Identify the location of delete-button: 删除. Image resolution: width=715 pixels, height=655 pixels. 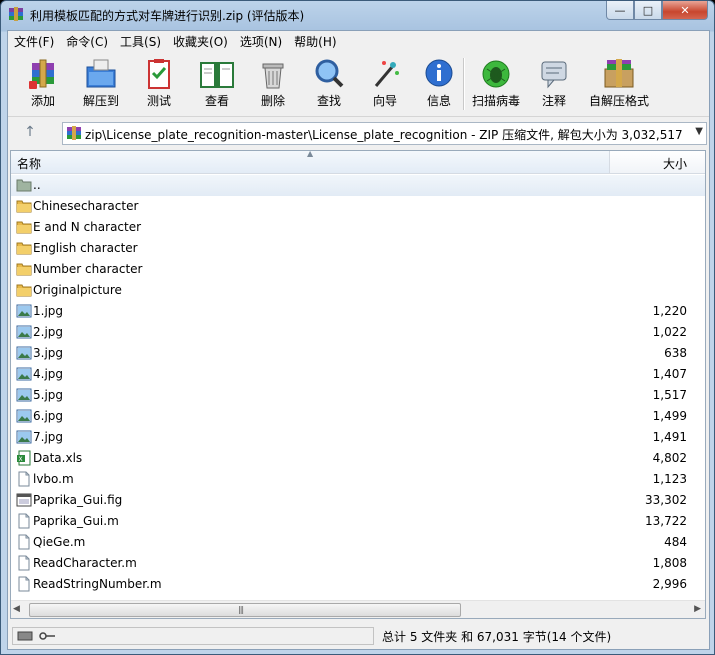
(273, 84).